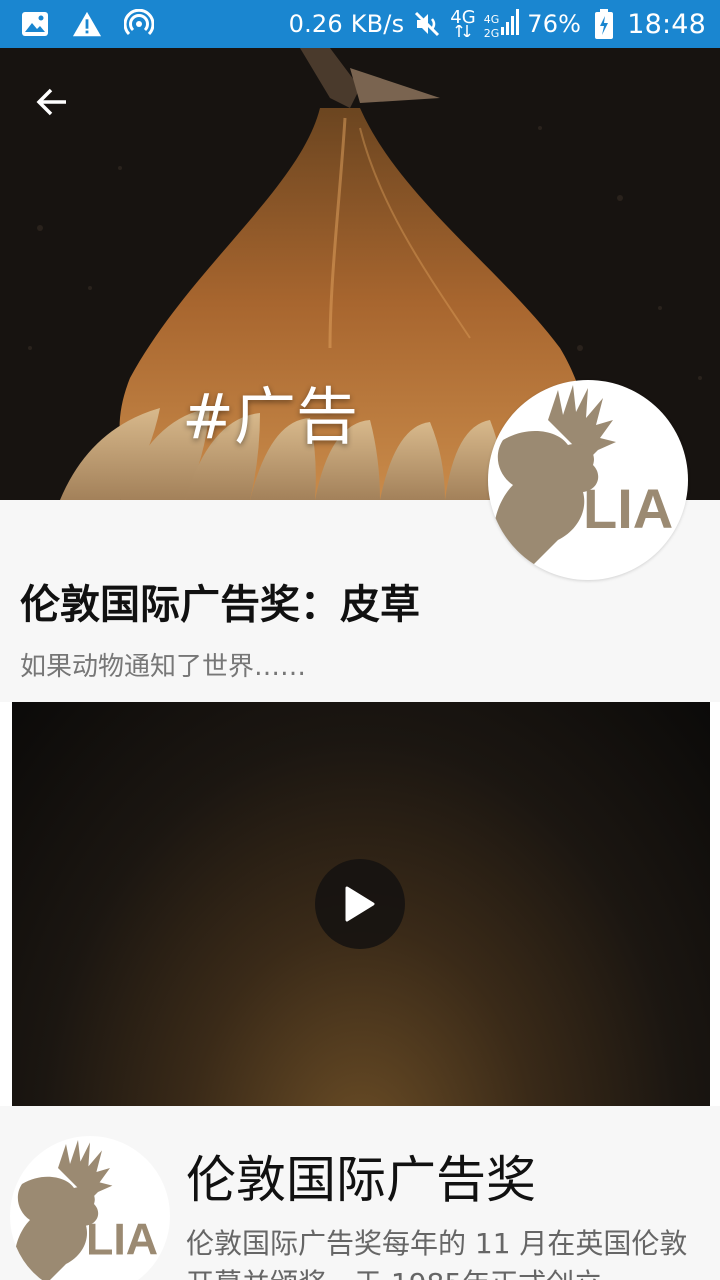  What do you see at coordinates (491, 19) in the screenshot?
I see `signal-type-small: 4G` at bounding box center [491, 19].